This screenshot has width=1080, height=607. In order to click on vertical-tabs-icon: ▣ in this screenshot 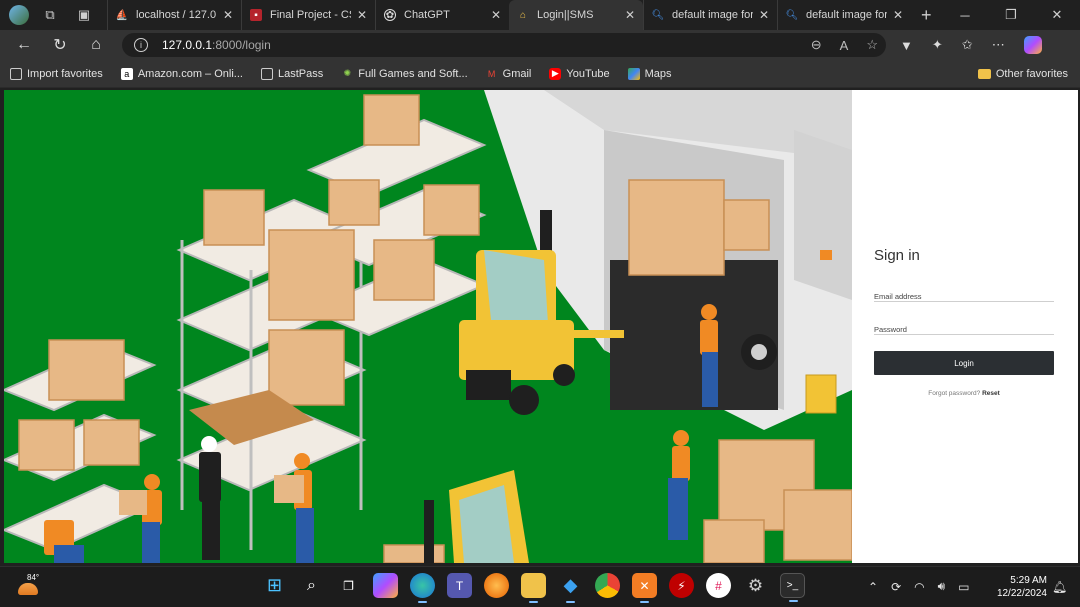, I will do `click(84, 15)`.